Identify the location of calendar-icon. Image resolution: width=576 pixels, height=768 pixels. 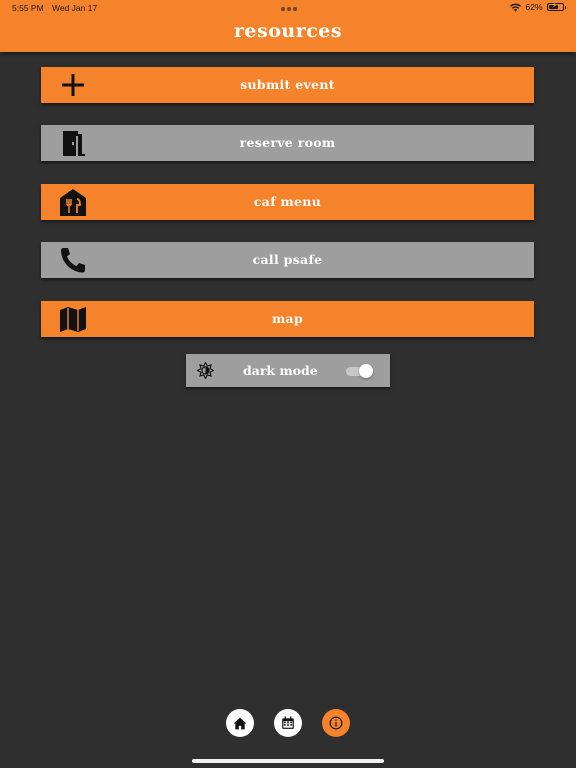
(288, 722).